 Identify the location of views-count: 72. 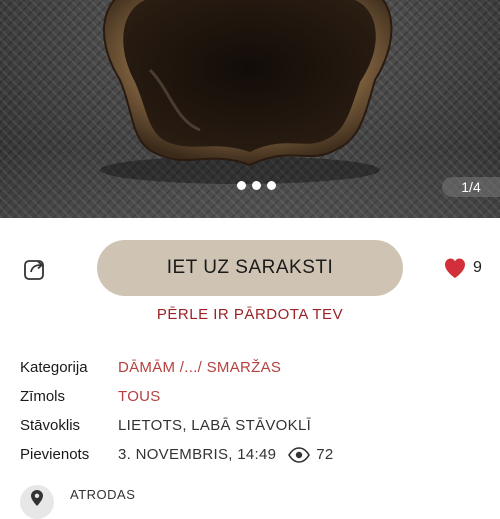
(325, 454).